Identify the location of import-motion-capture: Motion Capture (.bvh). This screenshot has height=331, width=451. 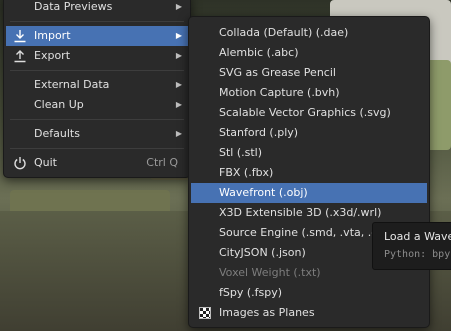
(309, 93).